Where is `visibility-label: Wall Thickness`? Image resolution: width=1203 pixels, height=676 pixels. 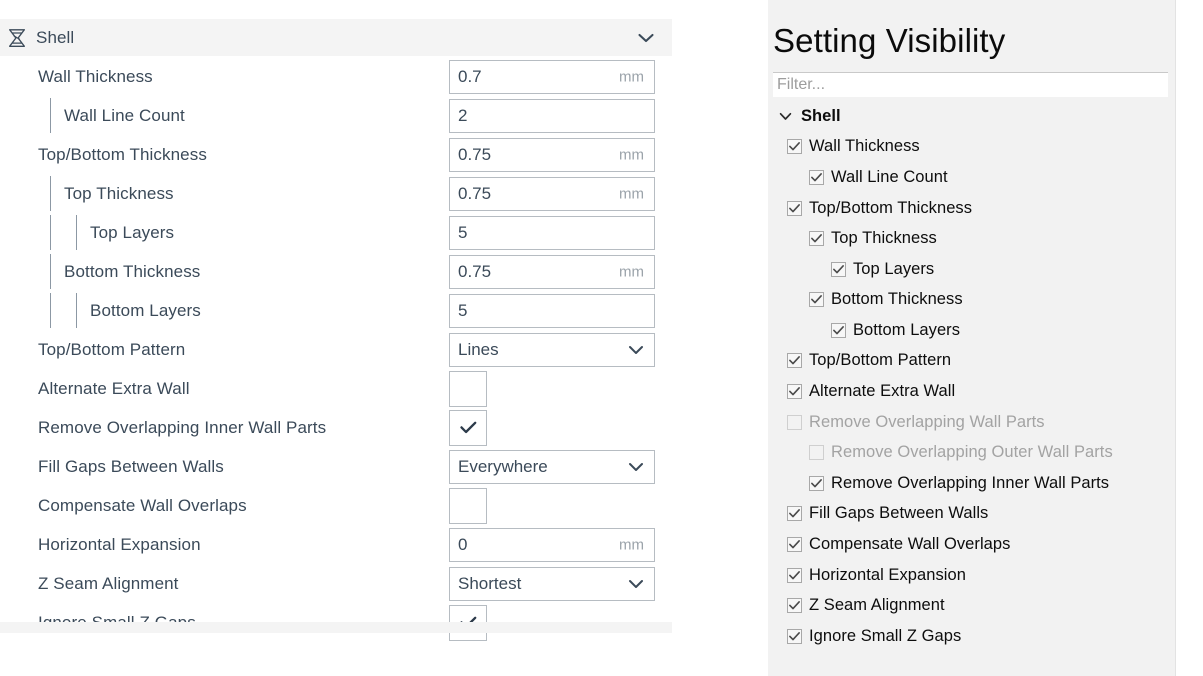
visibility-label: Wall Thickness is located at coordinates (864, 146).